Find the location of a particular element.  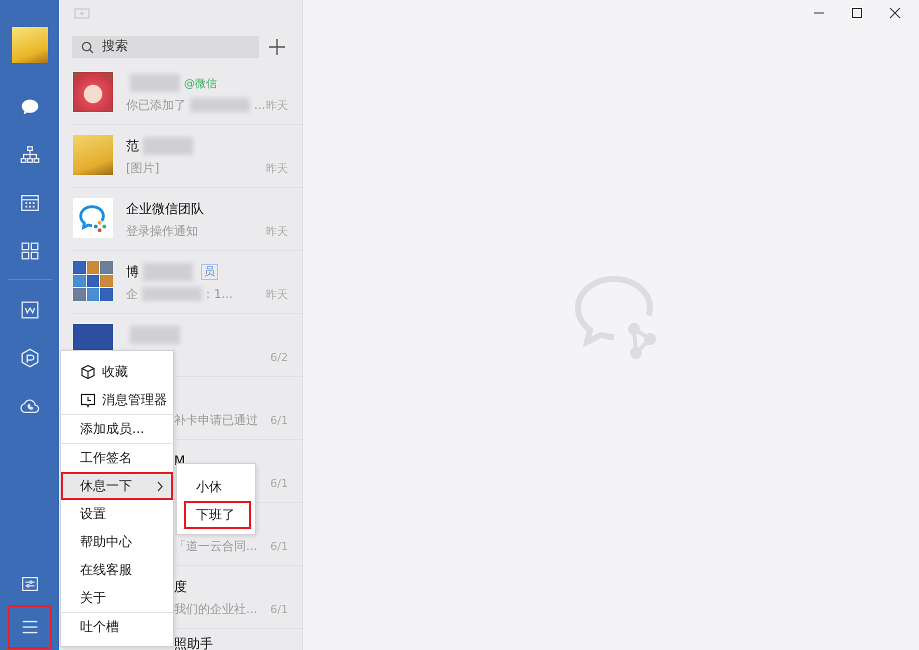

calendar-icon is located at coordinates (29, 203).